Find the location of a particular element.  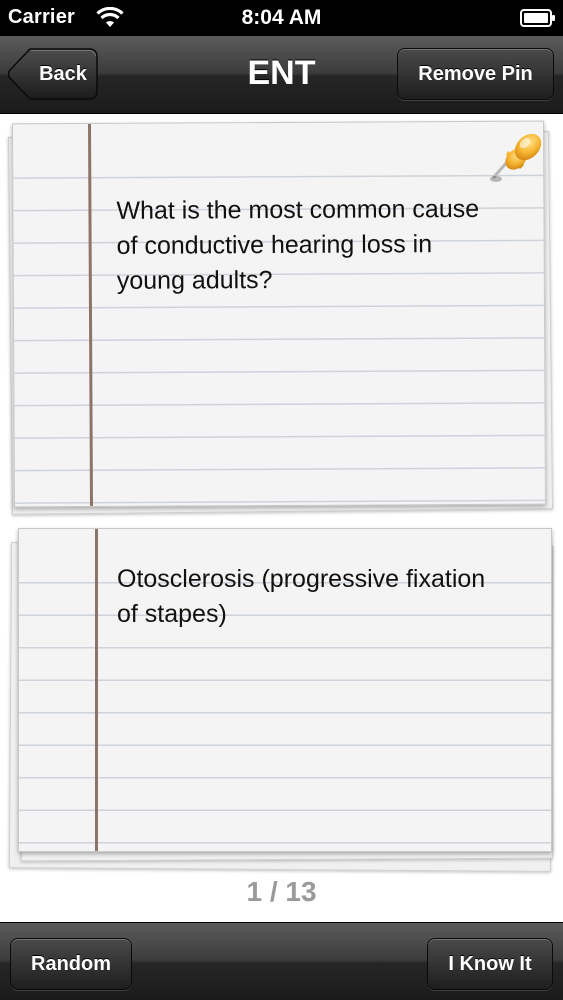

random-button: Random is located at coordinates (71, 964).